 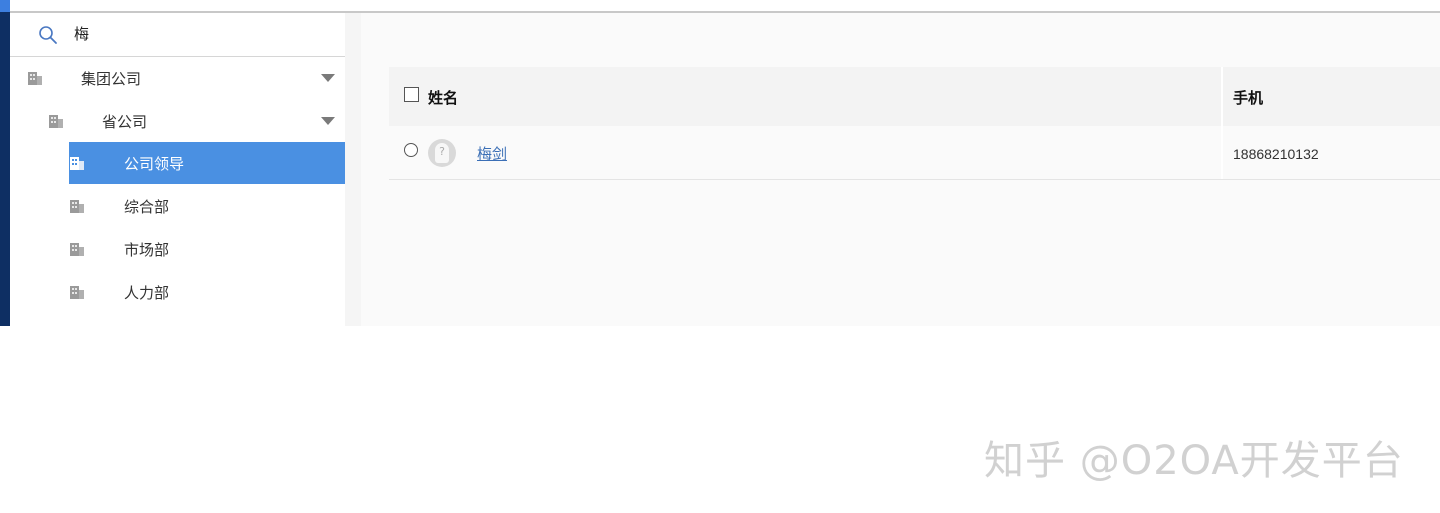 What do you see at coordinates (125, 122) in the screenshot?
I see `tree-item-label: 省公司` at bounding box center [125, 122].